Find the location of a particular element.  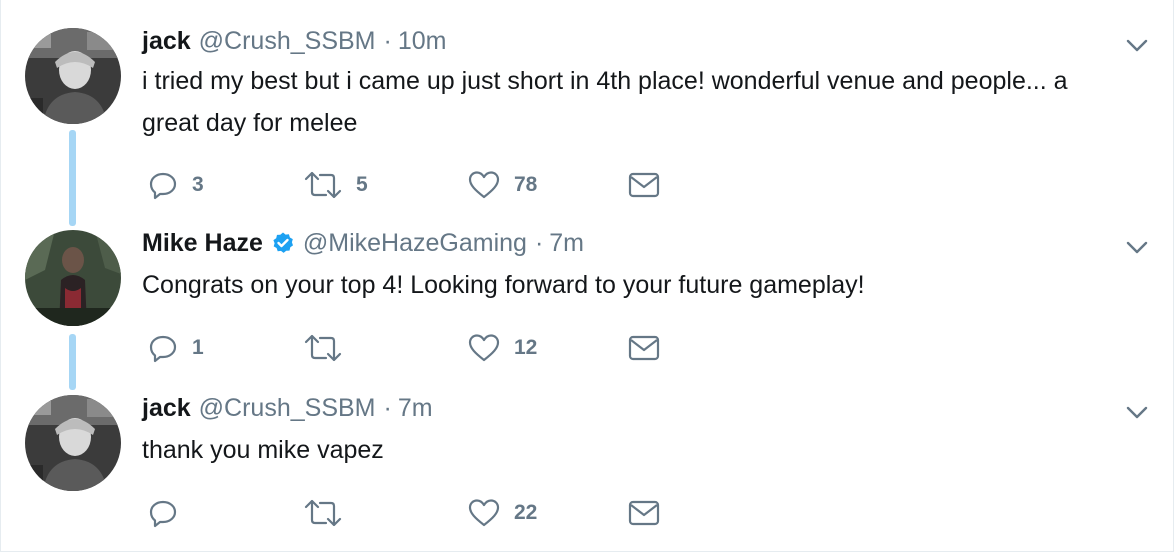

like-count: 12 is located at coordinates (526, 347).